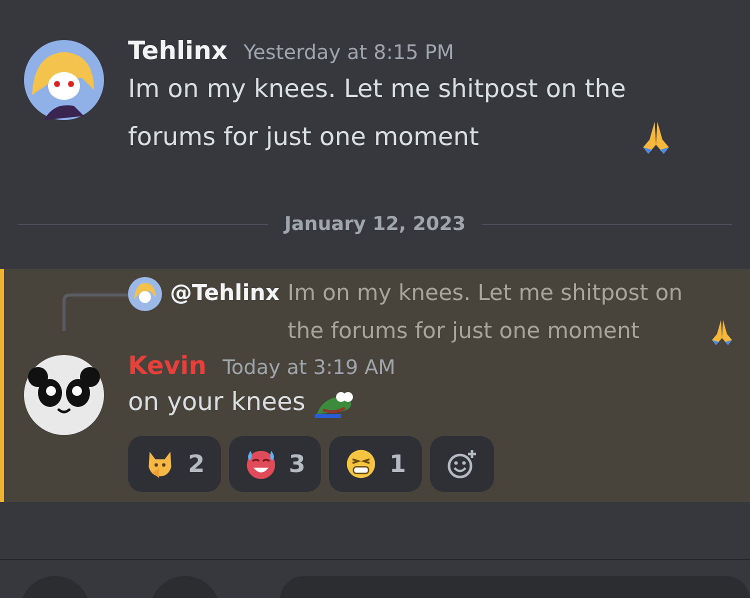  What do you see at coordinates (178, 50) in the screenshot?
I see `username: Tehlinx` at bounding box center [178, 50].